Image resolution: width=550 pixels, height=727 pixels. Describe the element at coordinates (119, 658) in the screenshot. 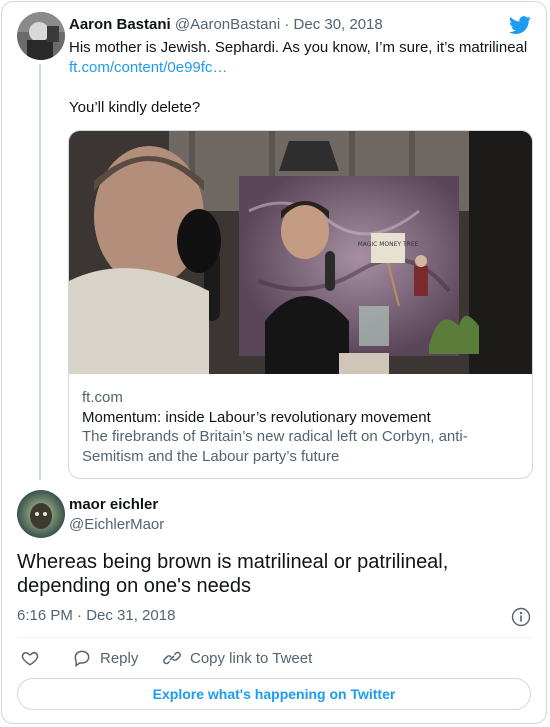

I see `reply-label: Reply` at that location.